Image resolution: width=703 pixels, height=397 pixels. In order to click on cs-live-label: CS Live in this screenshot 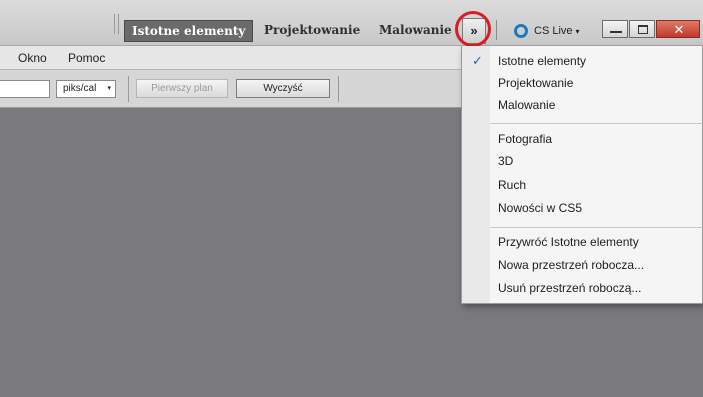, I will do `click(553, 31)`.